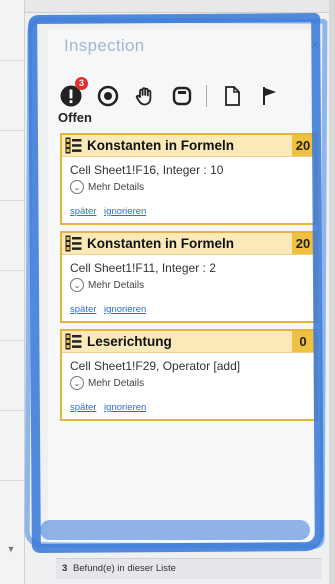 The image size is (335, 584). What do you see at coordinates (332, 292) in the screenshot?
I see `window-edge` at bounding box center [332, 292].